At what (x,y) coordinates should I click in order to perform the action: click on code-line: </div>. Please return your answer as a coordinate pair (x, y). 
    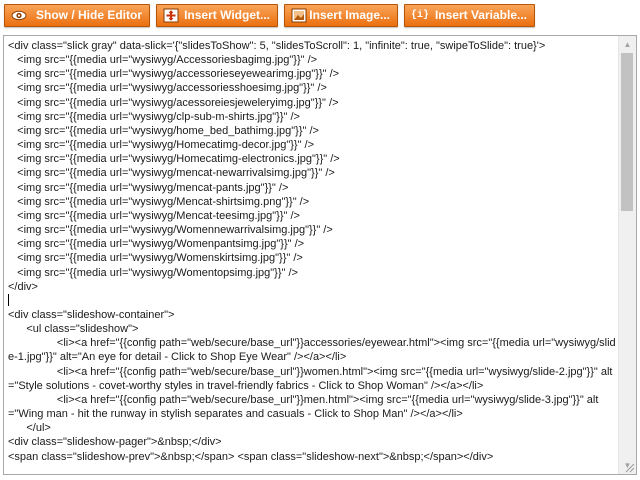
    Looking at the image, I should click on (23, 286).